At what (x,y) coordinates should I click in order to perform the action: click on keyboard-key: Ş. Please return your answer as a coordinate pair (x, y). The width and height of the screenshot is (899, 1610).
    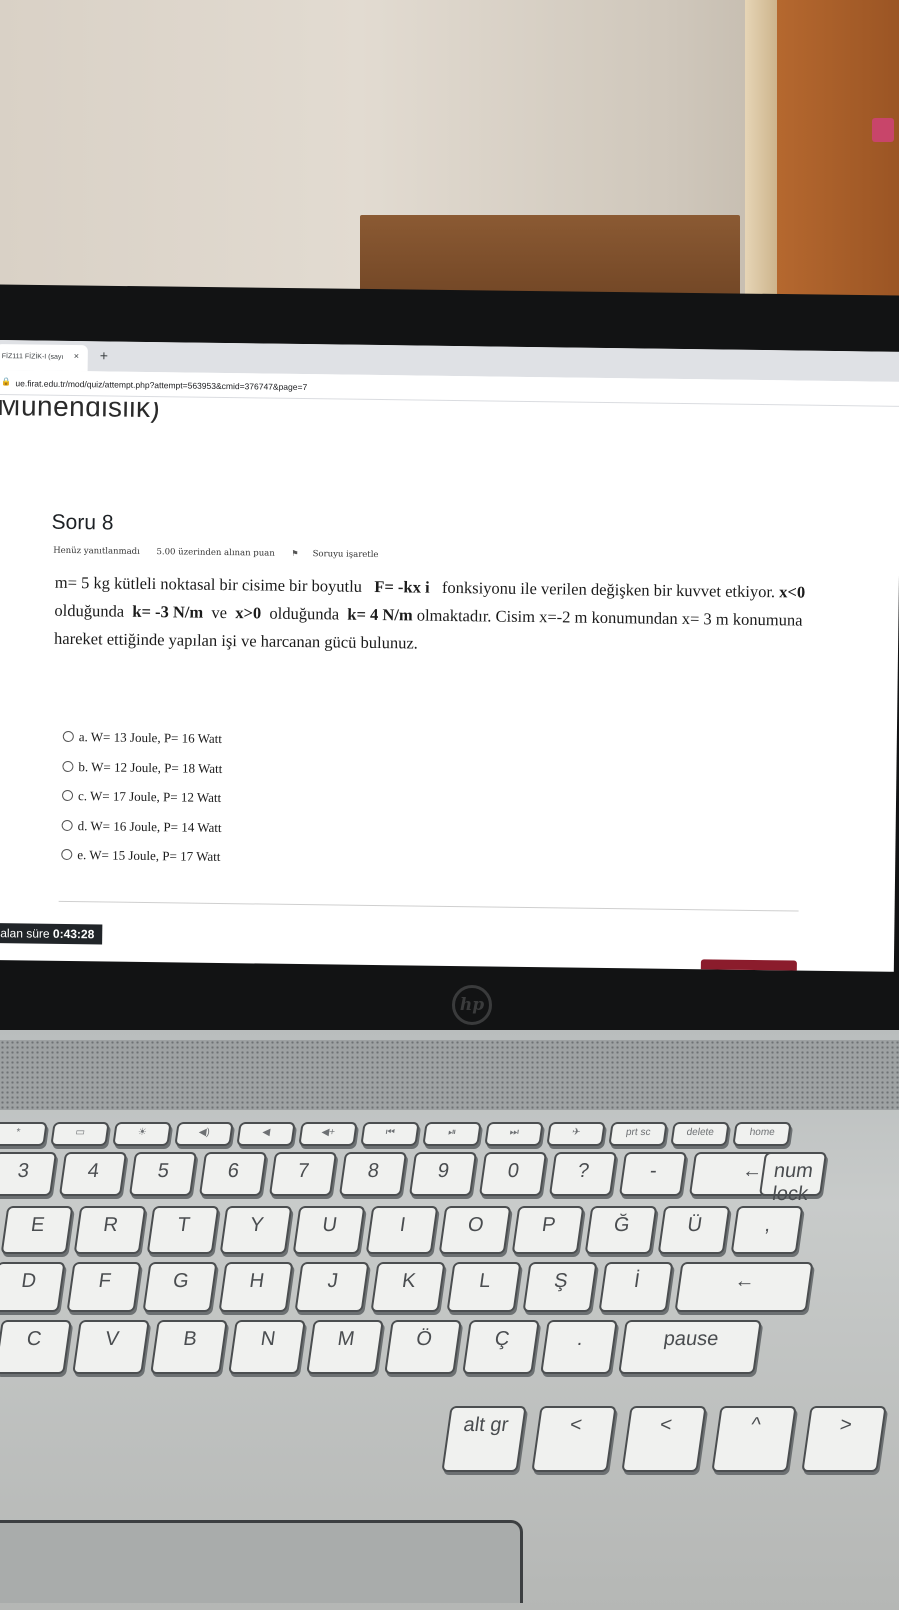
    Looking at the image, I should click on (559, 1287).